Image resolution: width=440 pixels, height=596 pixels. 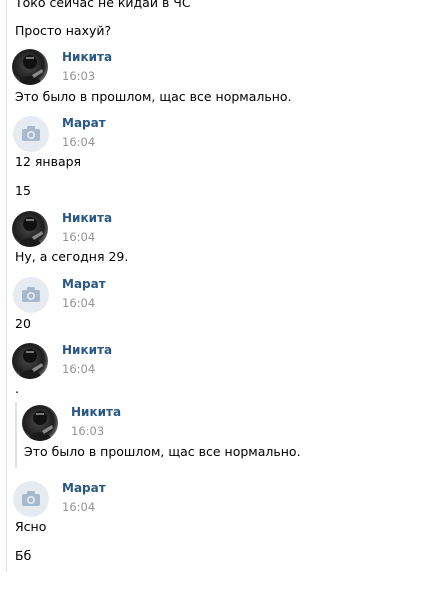 What do you see at coordinates (103, 5) in the screenshot?
I see `message-text: Токо сейчас не кидай в ЧС` at bounding box center [103, 5].